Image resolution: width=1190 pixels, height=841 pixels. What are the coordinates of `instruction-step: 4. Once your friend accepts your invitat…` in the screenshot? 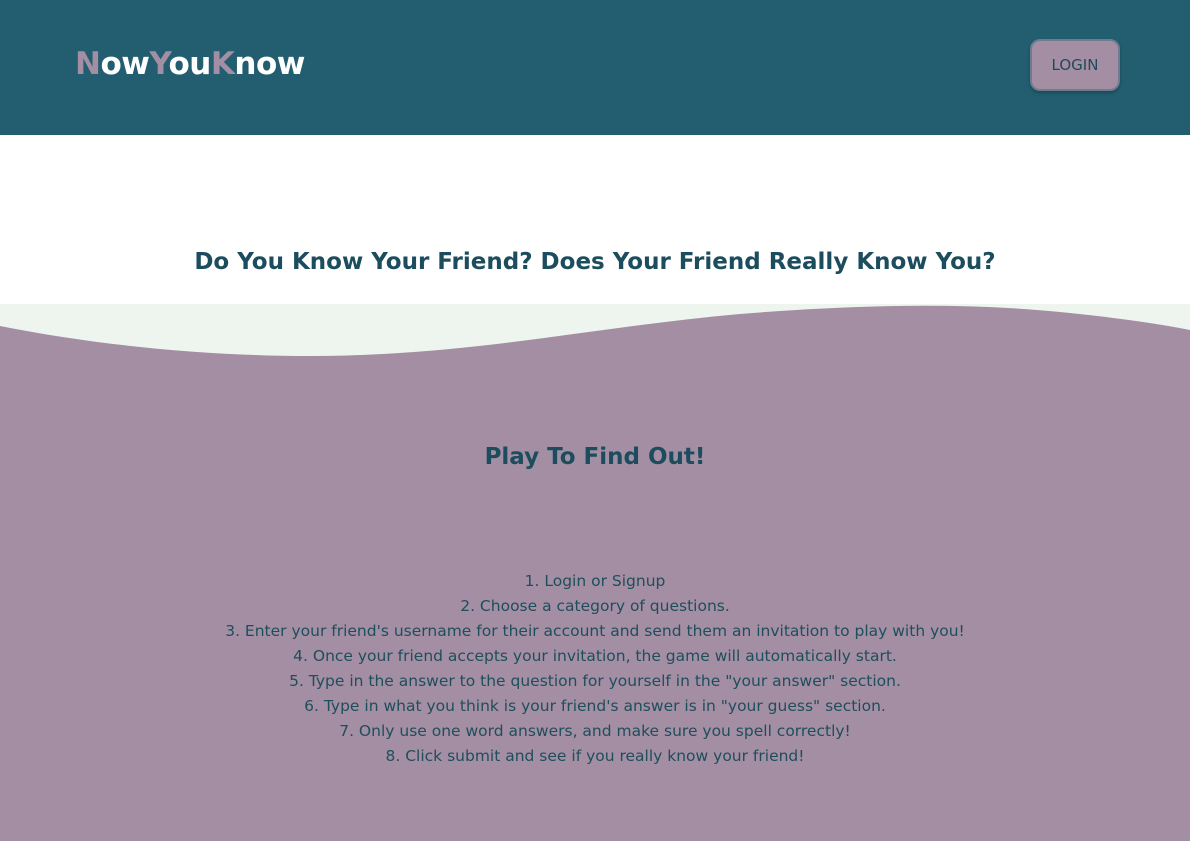 It's located at (595, 656).